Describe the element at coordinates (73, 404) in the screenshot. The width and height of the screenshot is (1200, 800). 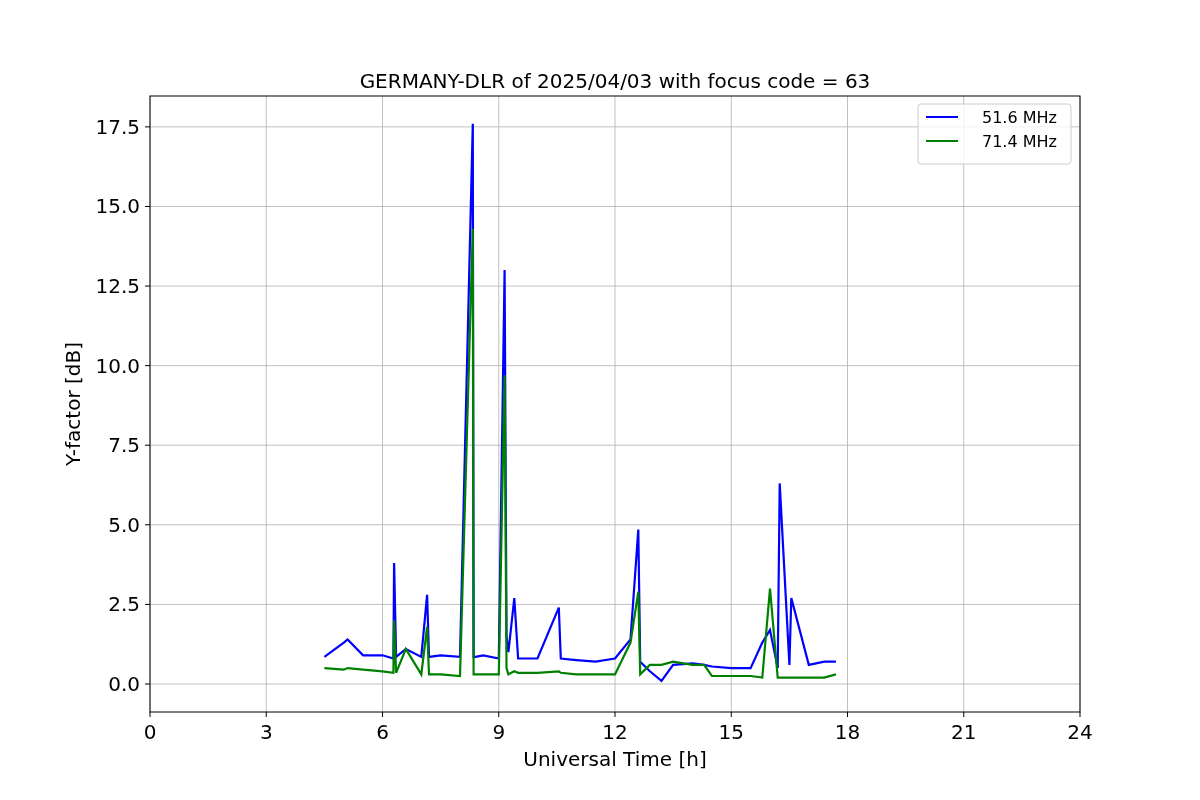
I see `axis-label: Y-factor [dB]` at that location.